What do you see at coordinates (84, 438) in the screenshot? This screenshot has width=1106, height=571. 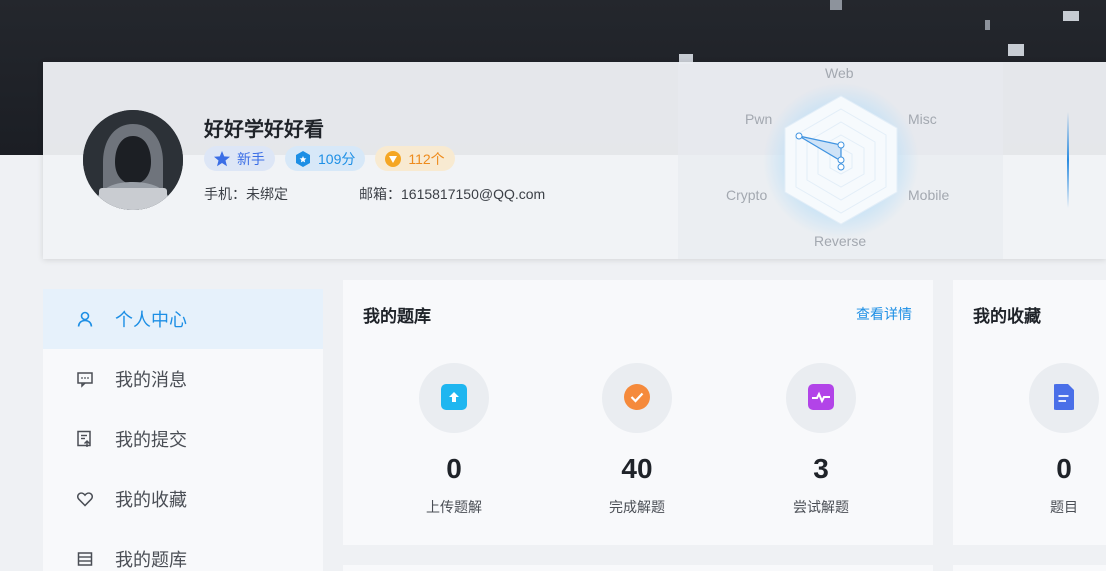 I see `submit-icon` at bounding box center [84, 438].